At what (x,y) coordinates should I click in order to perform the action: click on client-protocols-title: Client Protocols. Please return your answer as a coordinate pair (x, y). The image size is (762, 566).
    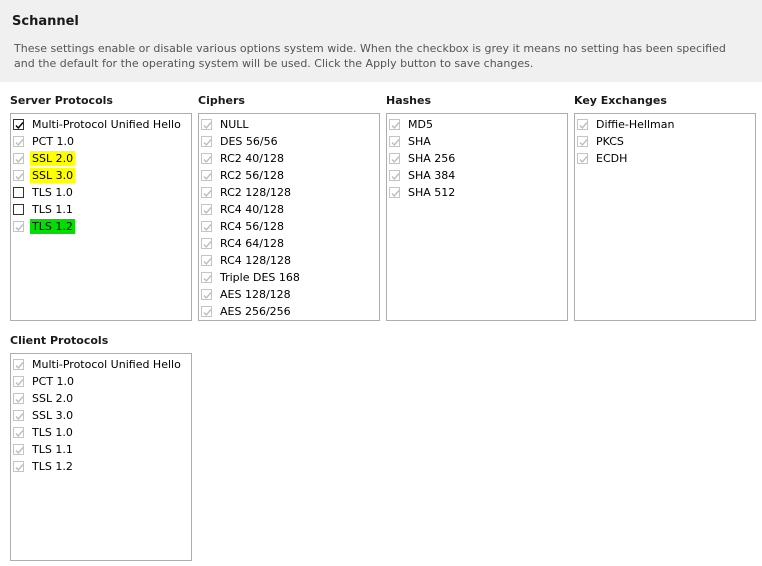
    Looking at the image, I should click on (59, 340).